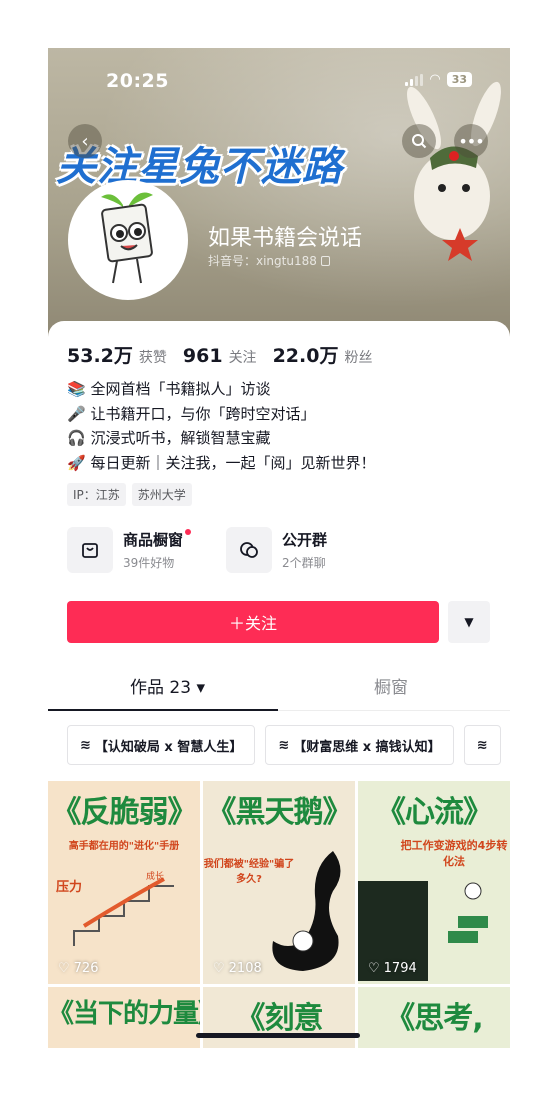 The width and height of the screenshot is (558, 1096). What do you see at coordinates (78, 968) in the screenshot?
I see `likes-counter: ♡ 726` at bounding box center [78, 968].